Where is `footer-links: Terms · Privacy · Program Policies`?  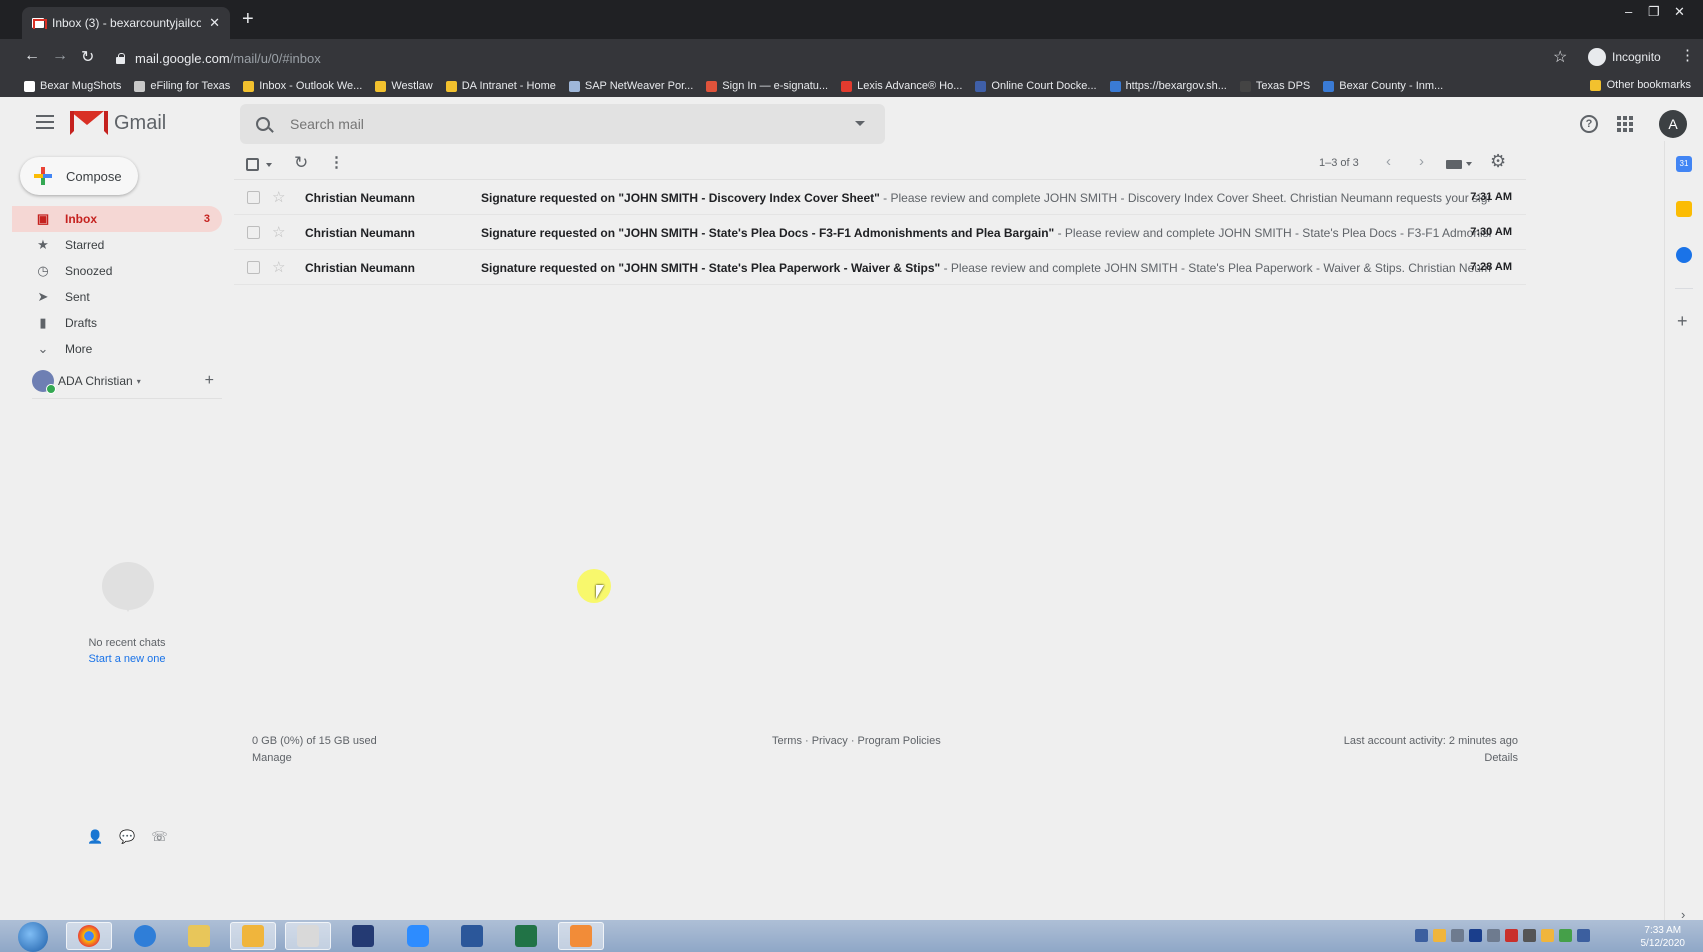
footer-links: Terms · Privacy · Program Policies is located at coordinates (856, 741).